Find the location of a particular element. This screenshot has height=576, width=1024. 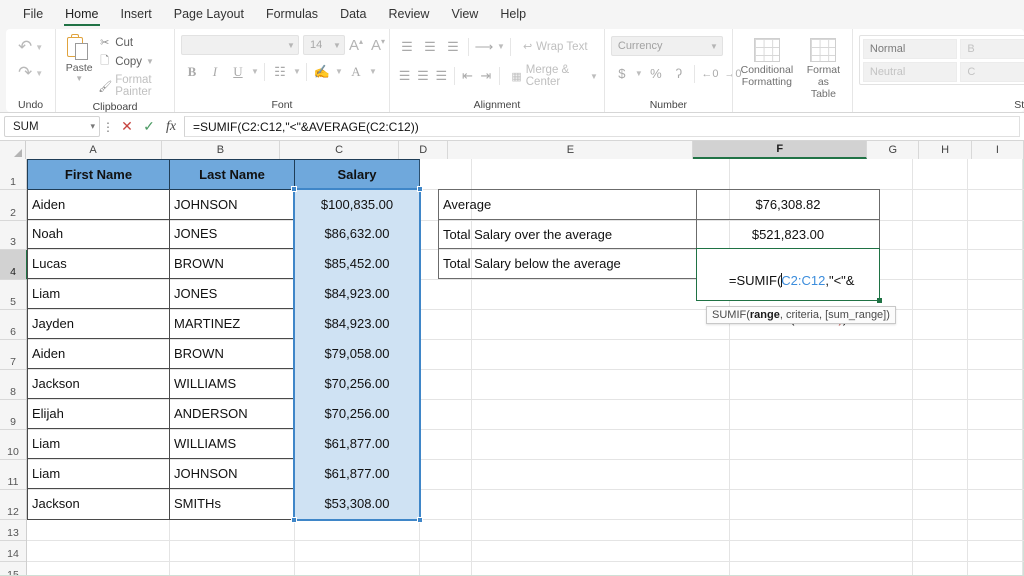

column-header-c: C is located at coordinates (339, 150).